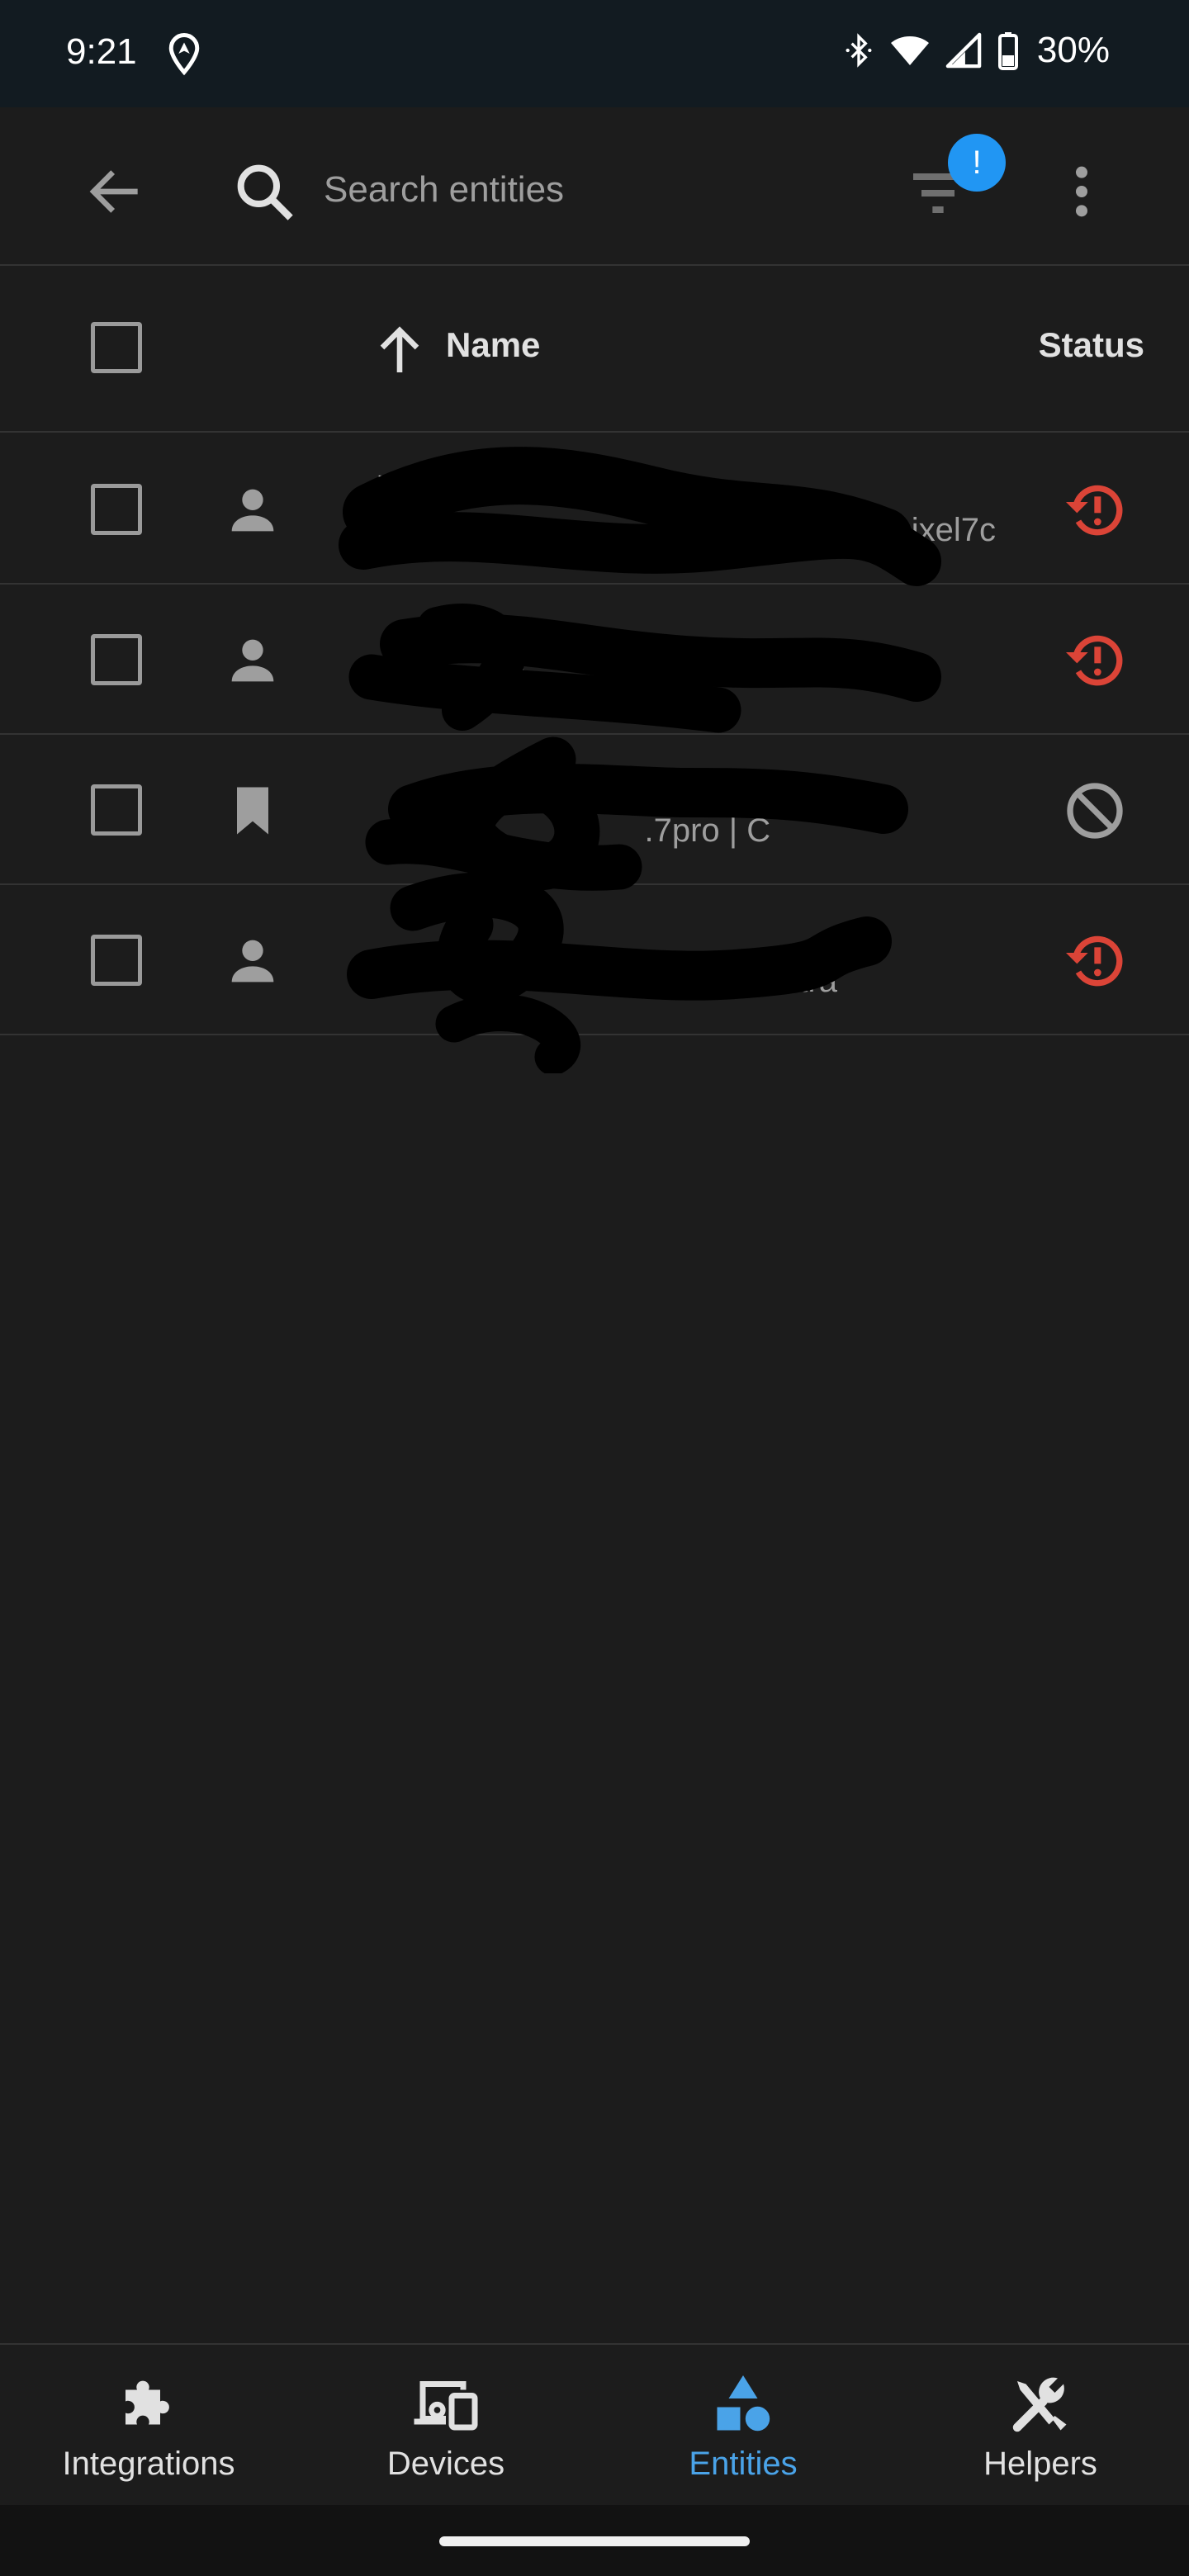 Image resolution: width=1189 pixels, height=2576 pixels. Describe the element at coordinates (935, 530) in the screenshot. I see `entity-id: _pixel7c` at that location.